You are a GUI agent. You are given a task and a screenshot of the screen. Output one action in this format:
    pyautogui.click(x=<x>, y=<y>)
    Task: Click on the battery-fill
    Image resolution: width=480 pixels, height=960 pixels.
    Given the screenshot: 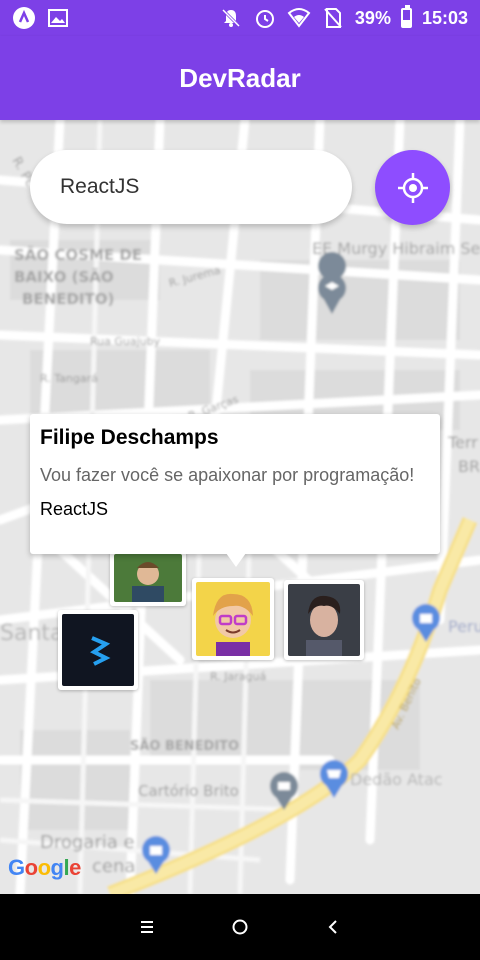 What is the action you would take?
    pyautogui.click(x=406, y=22)
    